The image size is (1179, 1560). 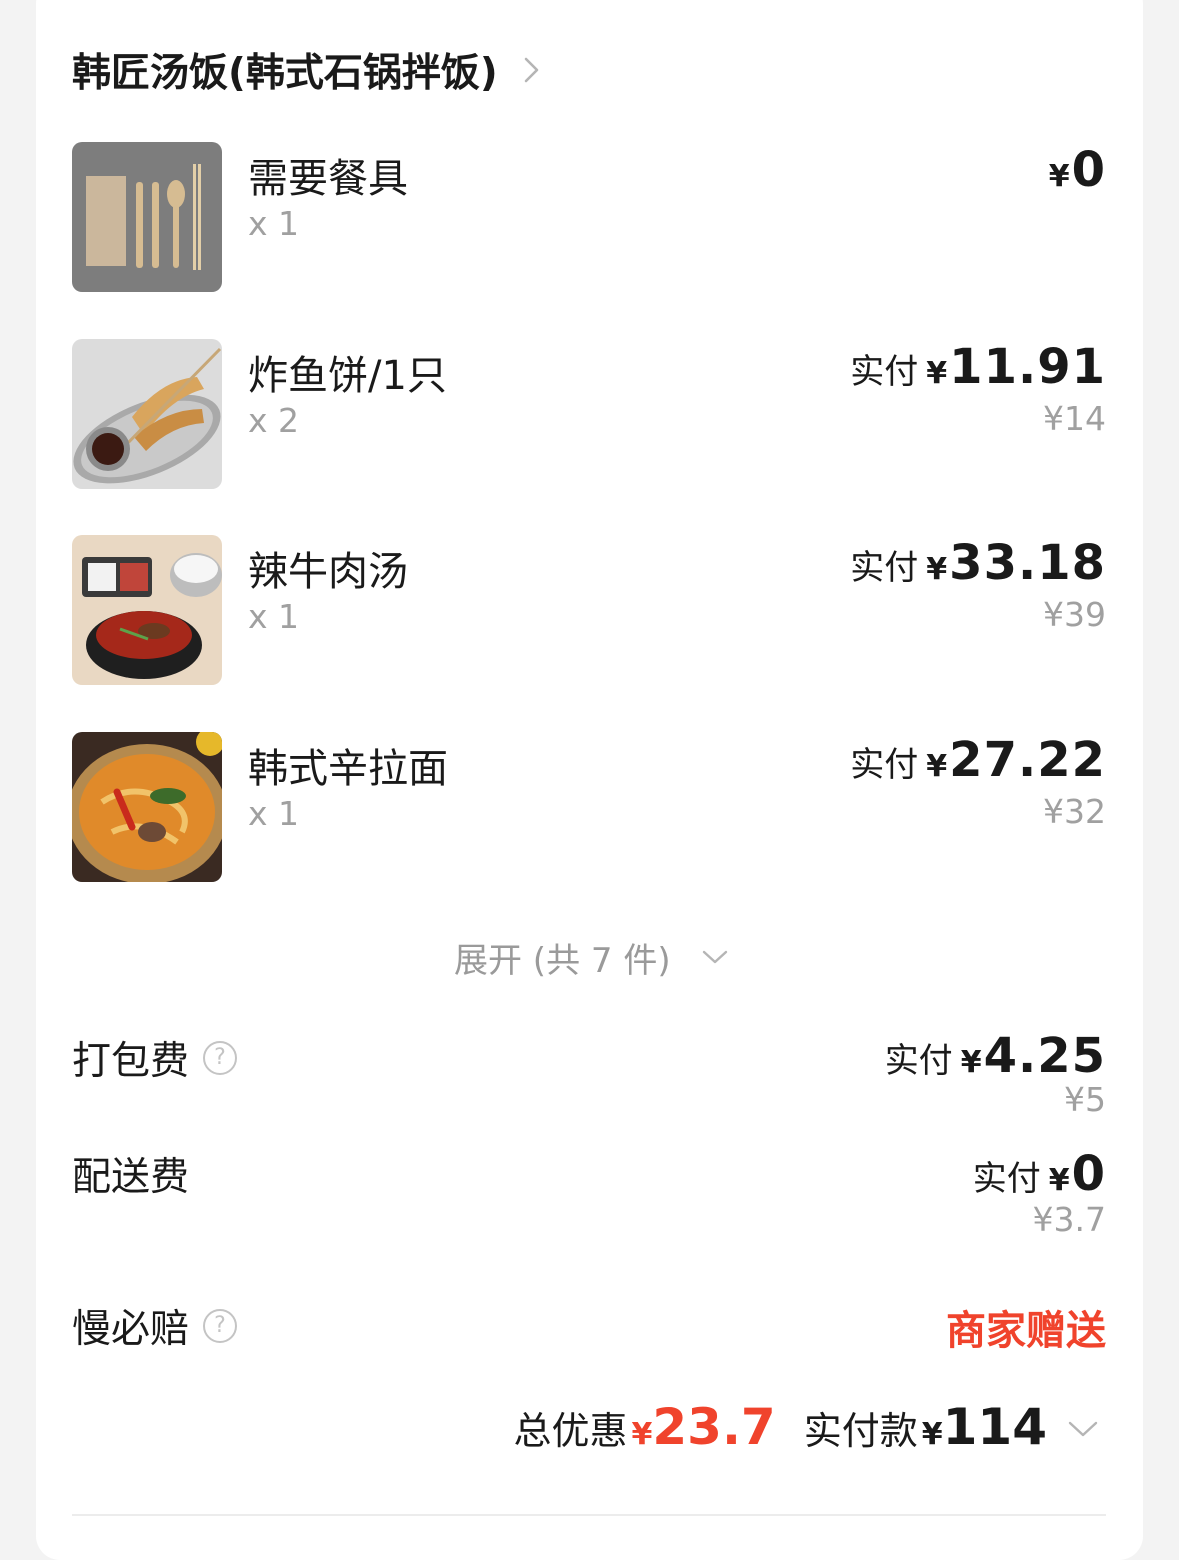 What do you see at coordinates (1027, 563) in the screenshot?
I see `price-amount: 33.18` at bounding box center [1027, 563].